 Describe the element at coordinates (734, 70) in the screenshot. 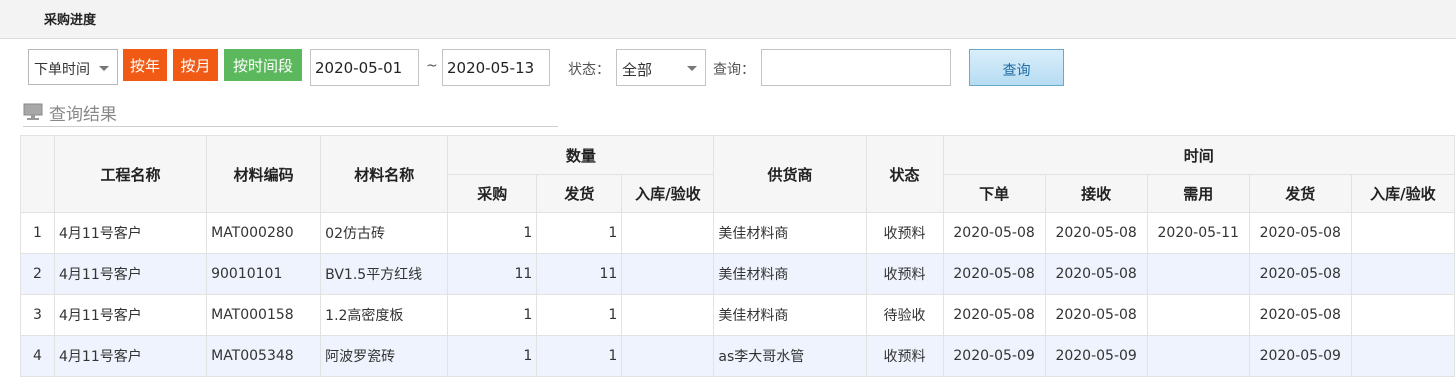

I see `query-label: 查询：` at that location.